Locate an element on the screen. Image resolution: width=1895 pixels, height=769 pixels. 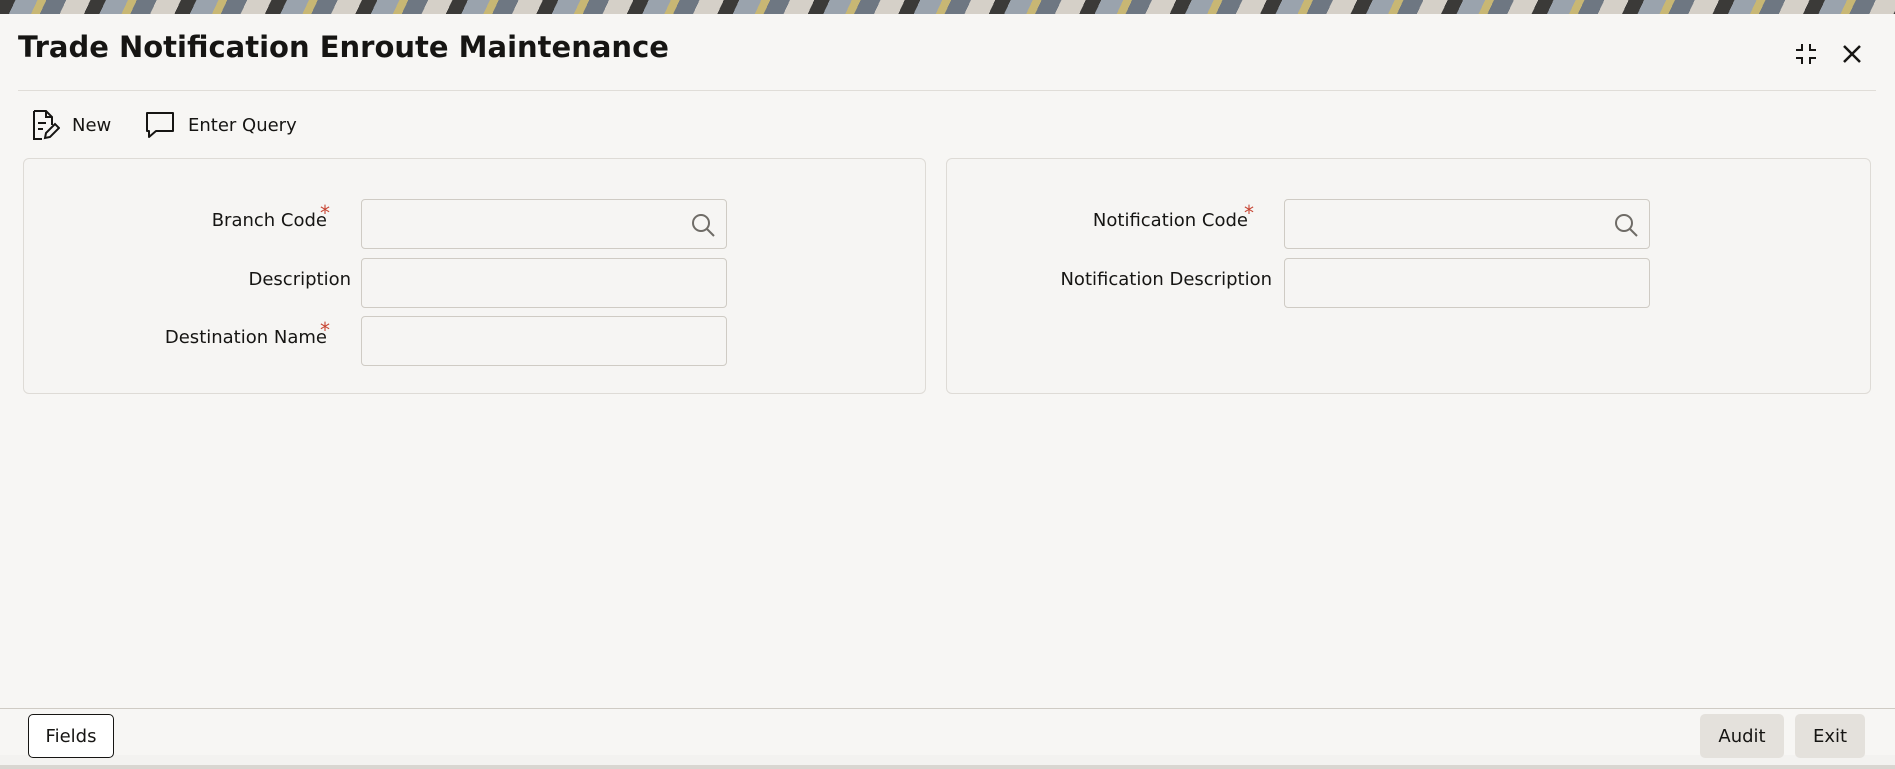
page-title: Trade Notification Enroute Maintenance is located at coordinates (343, 47).